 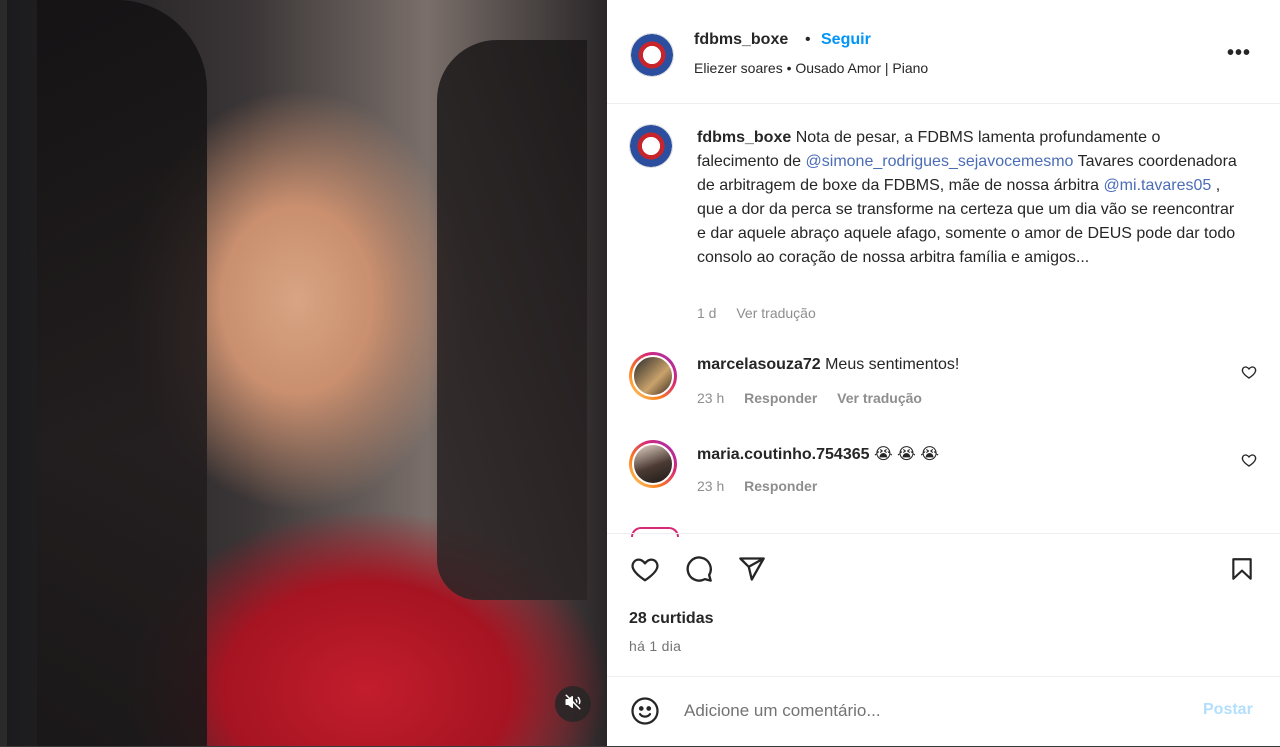 I want to click on share-button, so click(x=752, y=569).